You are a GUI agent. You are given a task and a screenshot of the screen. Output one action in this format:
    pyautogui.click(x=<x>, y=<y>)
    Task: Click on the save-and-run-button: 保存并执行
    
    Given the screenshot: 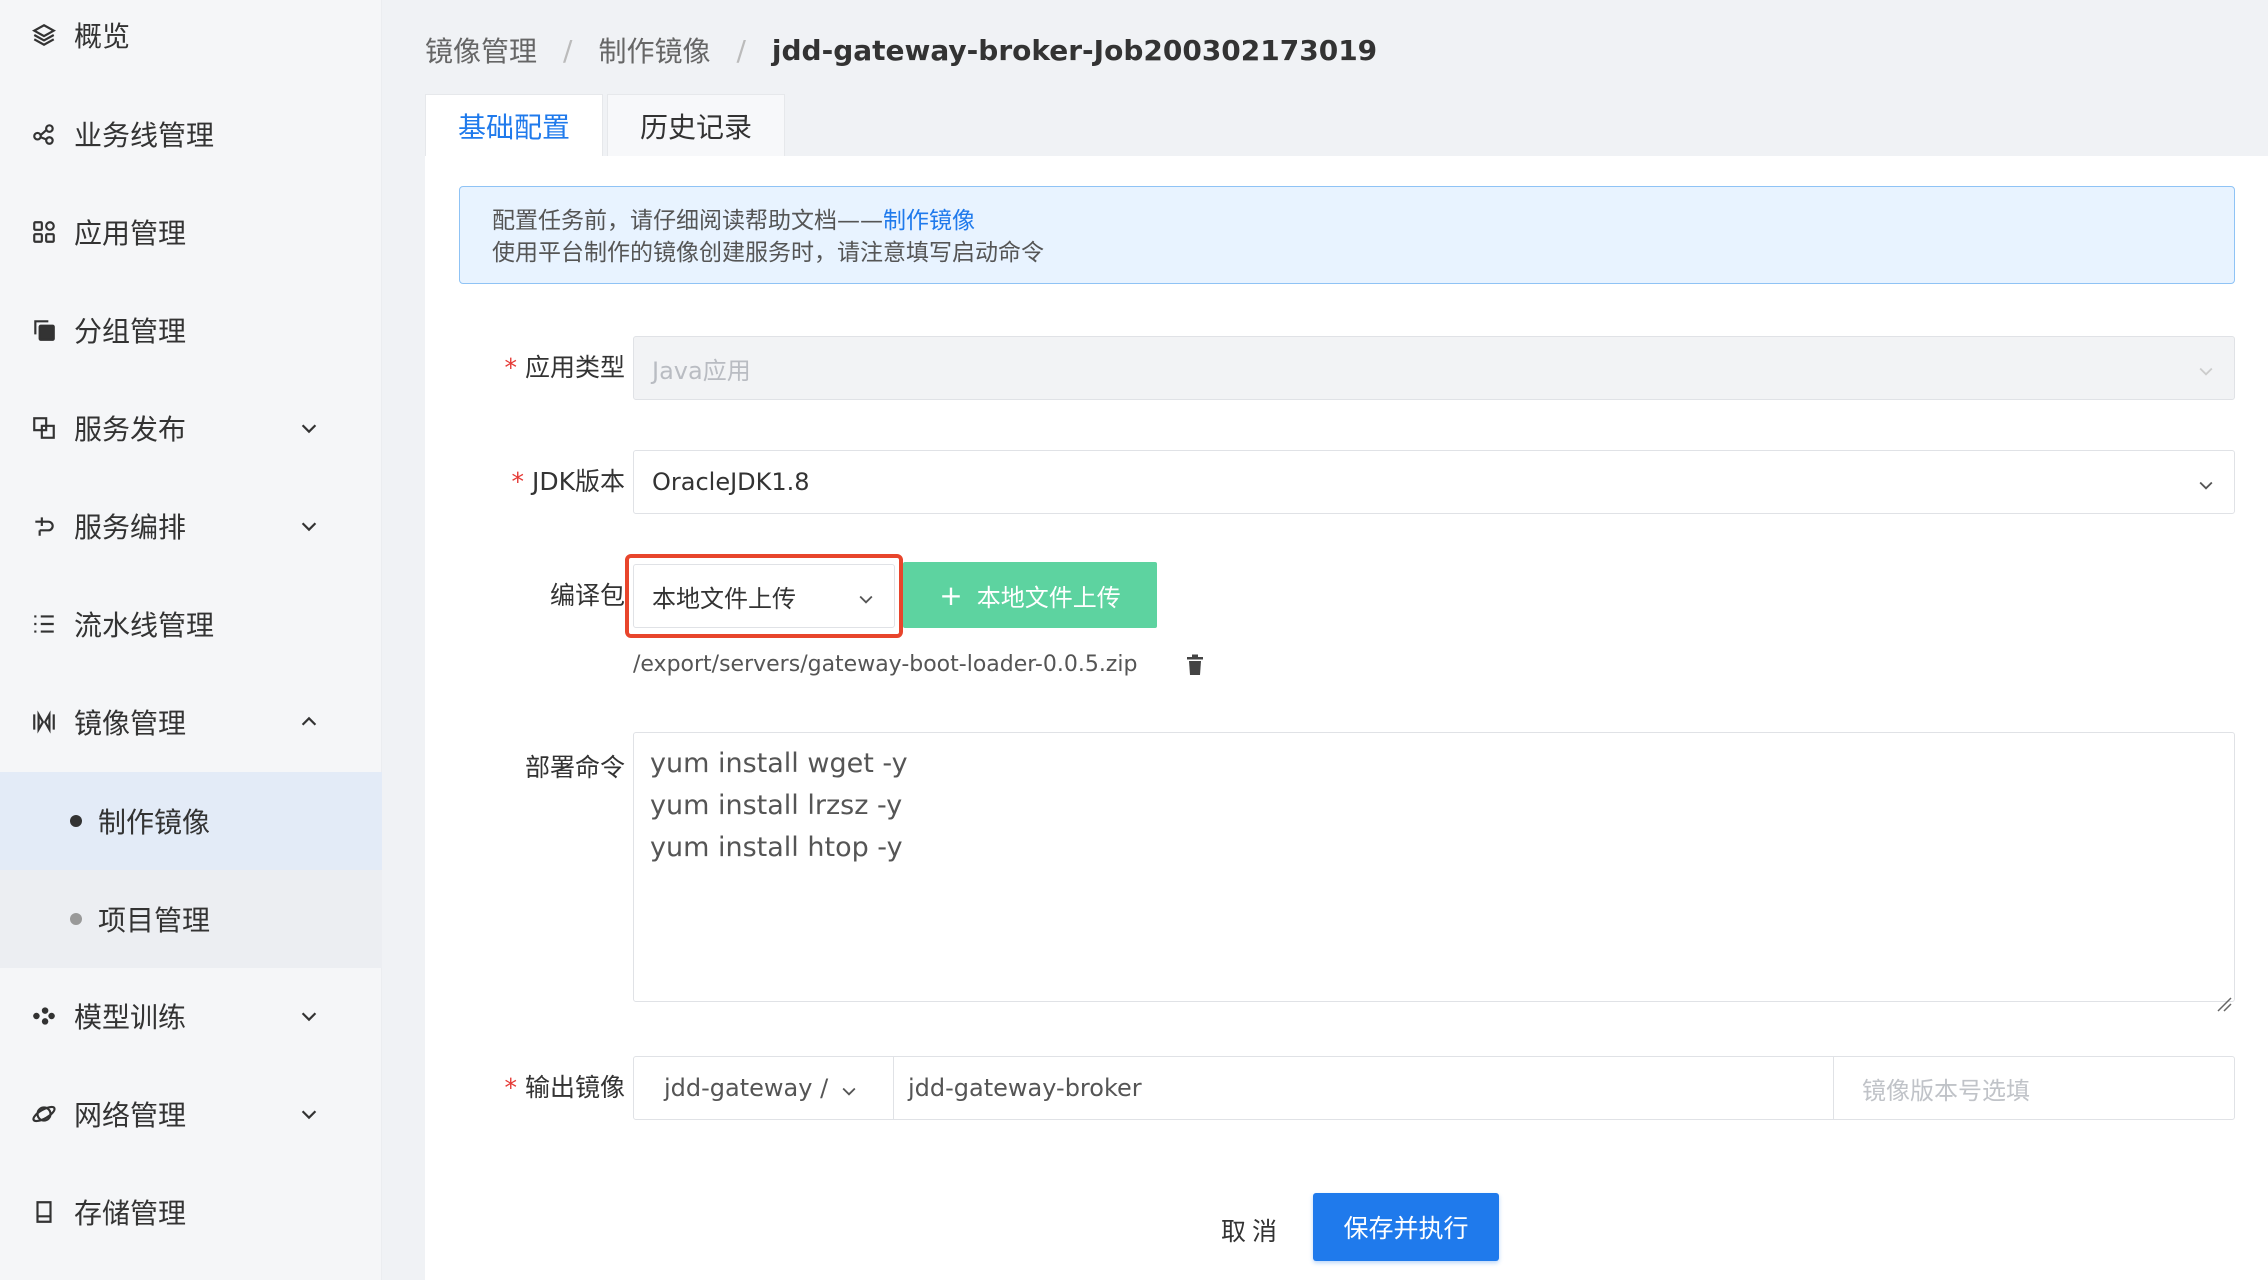 What is the action you would take?
    pyautogui.click(x=1406, y=1227)
    